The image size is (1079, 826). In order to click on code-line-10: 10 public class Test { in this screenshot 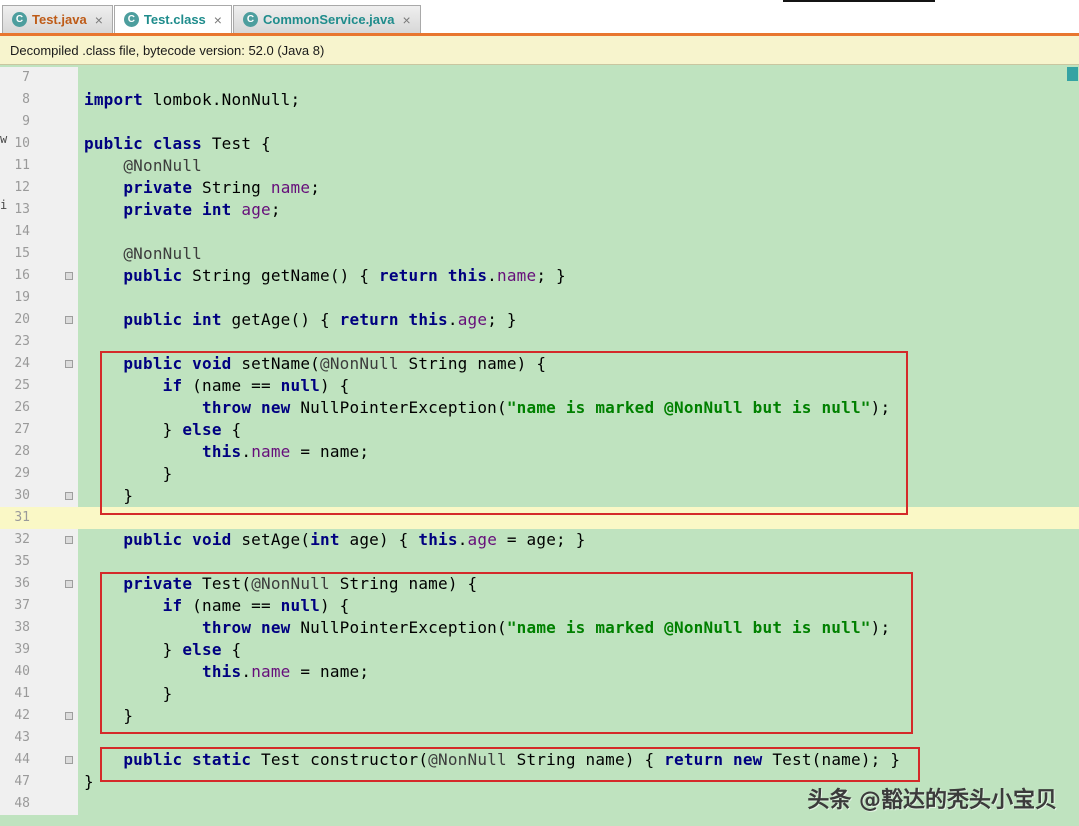, I will do `click(539, 144)`.